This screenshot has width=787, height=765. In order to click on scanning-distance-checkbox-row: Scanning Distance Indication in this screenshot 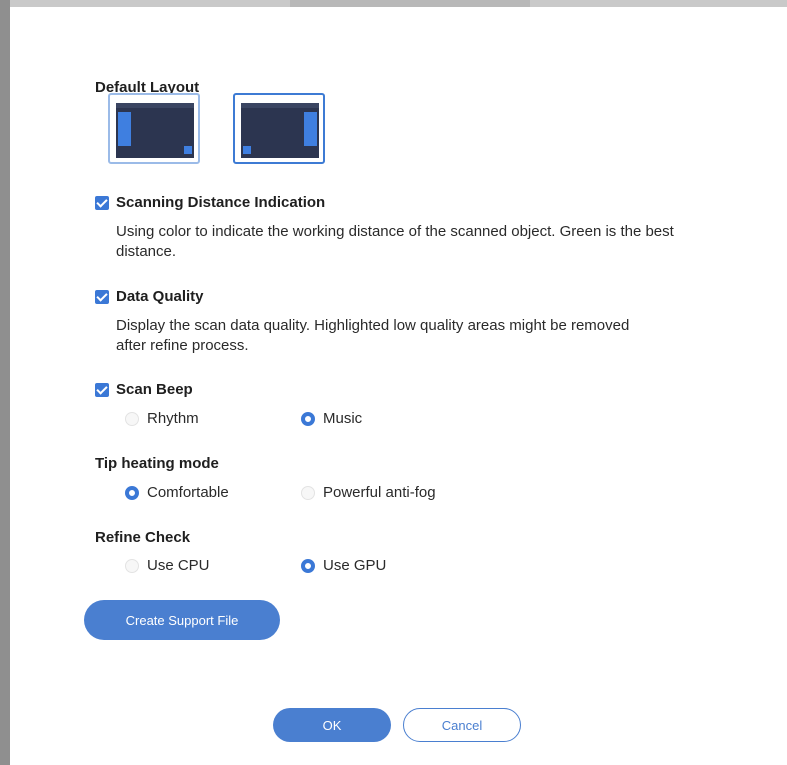, I will do `click(210, 202)`.